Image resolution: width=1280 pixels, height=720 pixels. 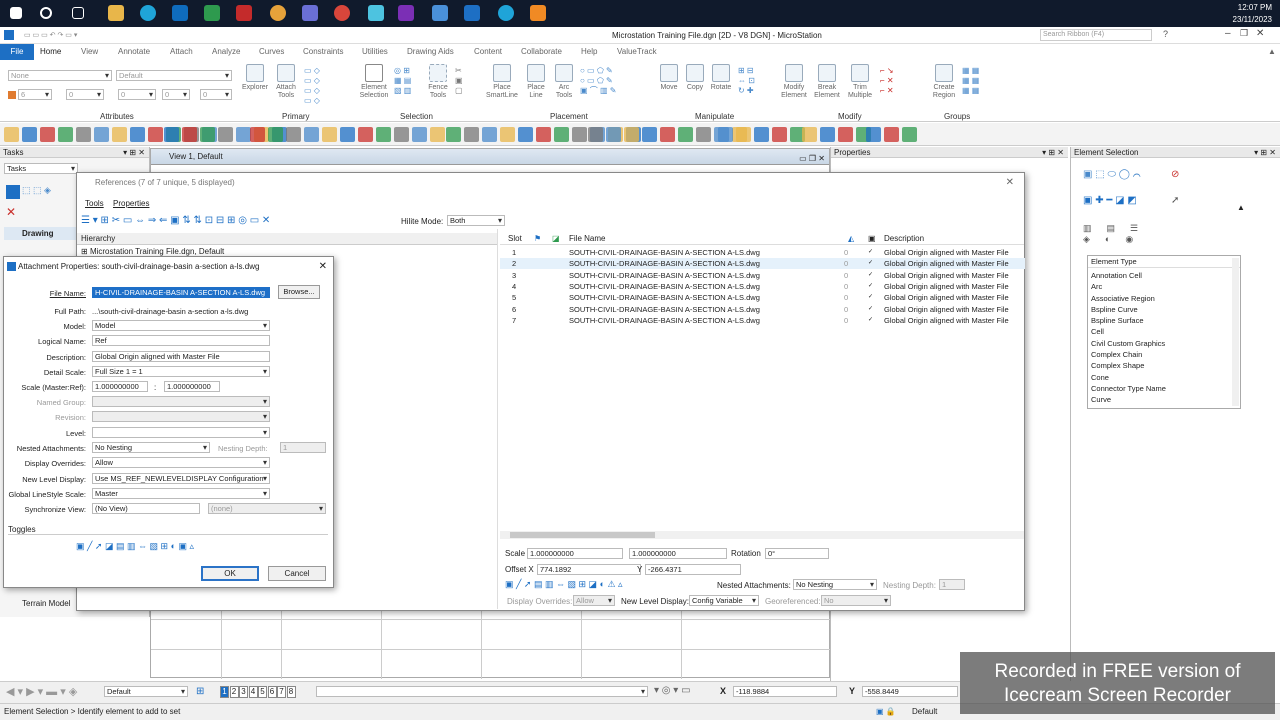 I want to click on col-snap-icon: ◪, so click(x=556, y=239).